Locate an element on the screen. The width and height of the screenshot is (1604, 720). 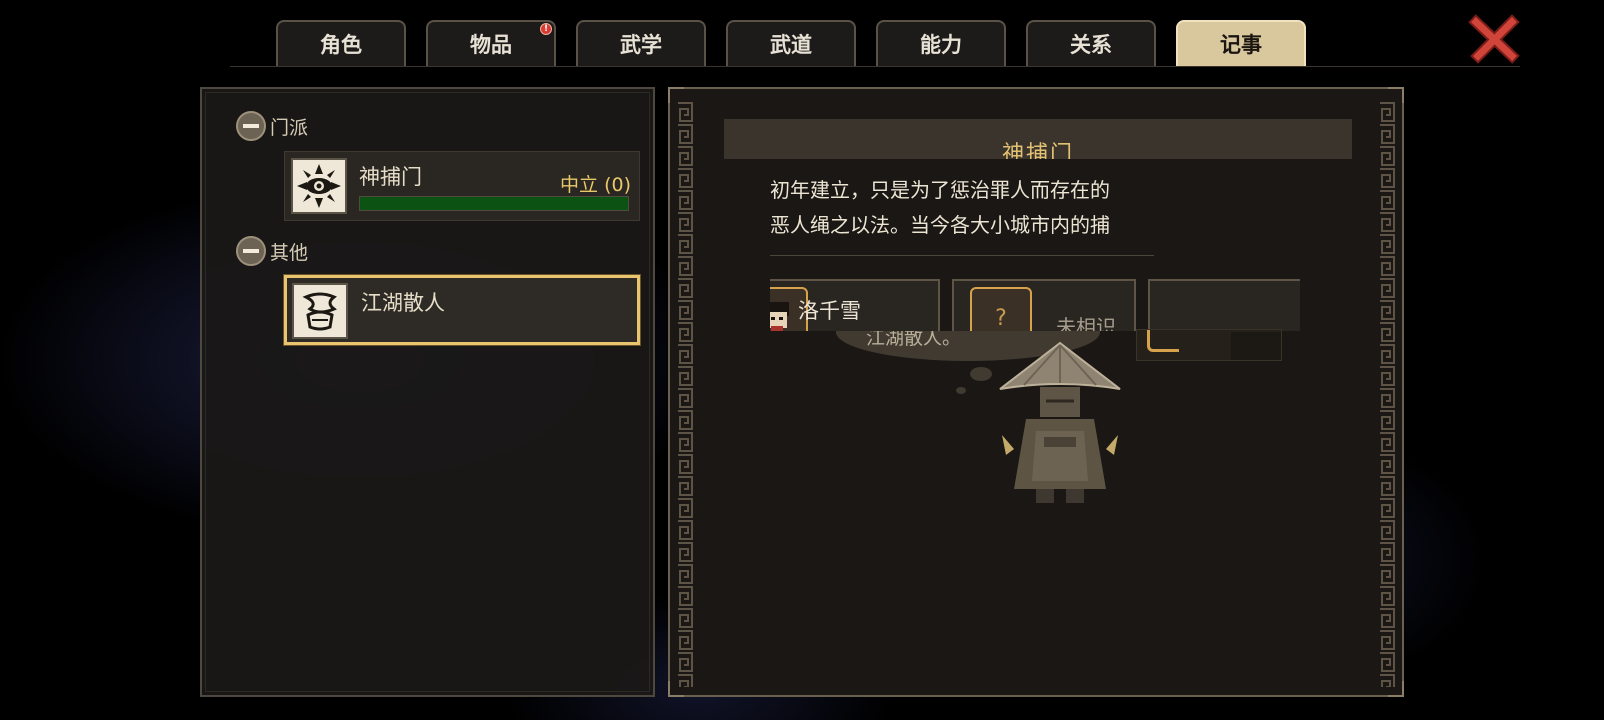
member-card-shade is located at coordinates (1256, 346).